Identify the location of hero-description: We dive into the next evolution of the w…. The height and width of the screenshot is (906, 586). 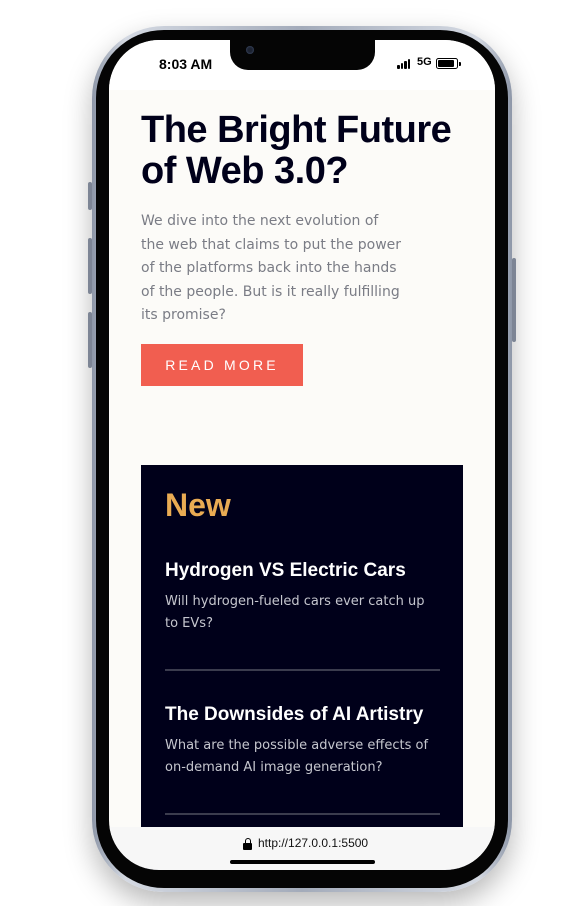
(271, 268).